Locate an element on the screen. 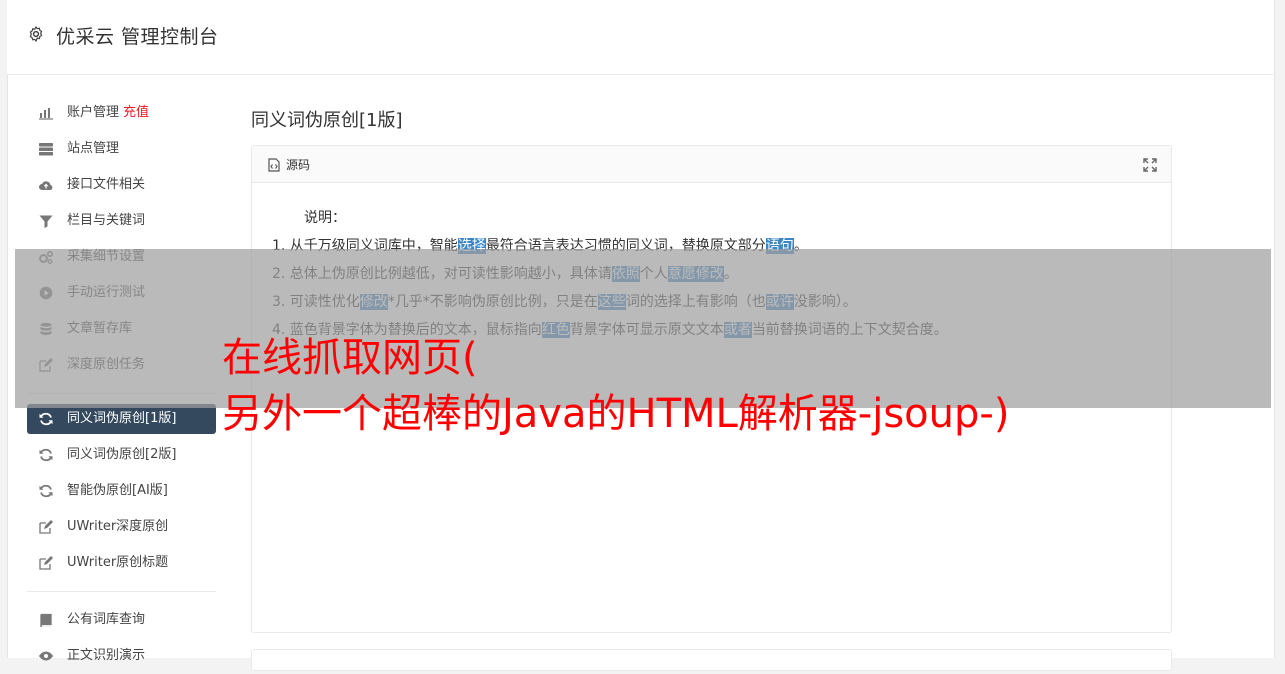  sidebar-item-label: 站点管理 is located at coordinates (93, 148).